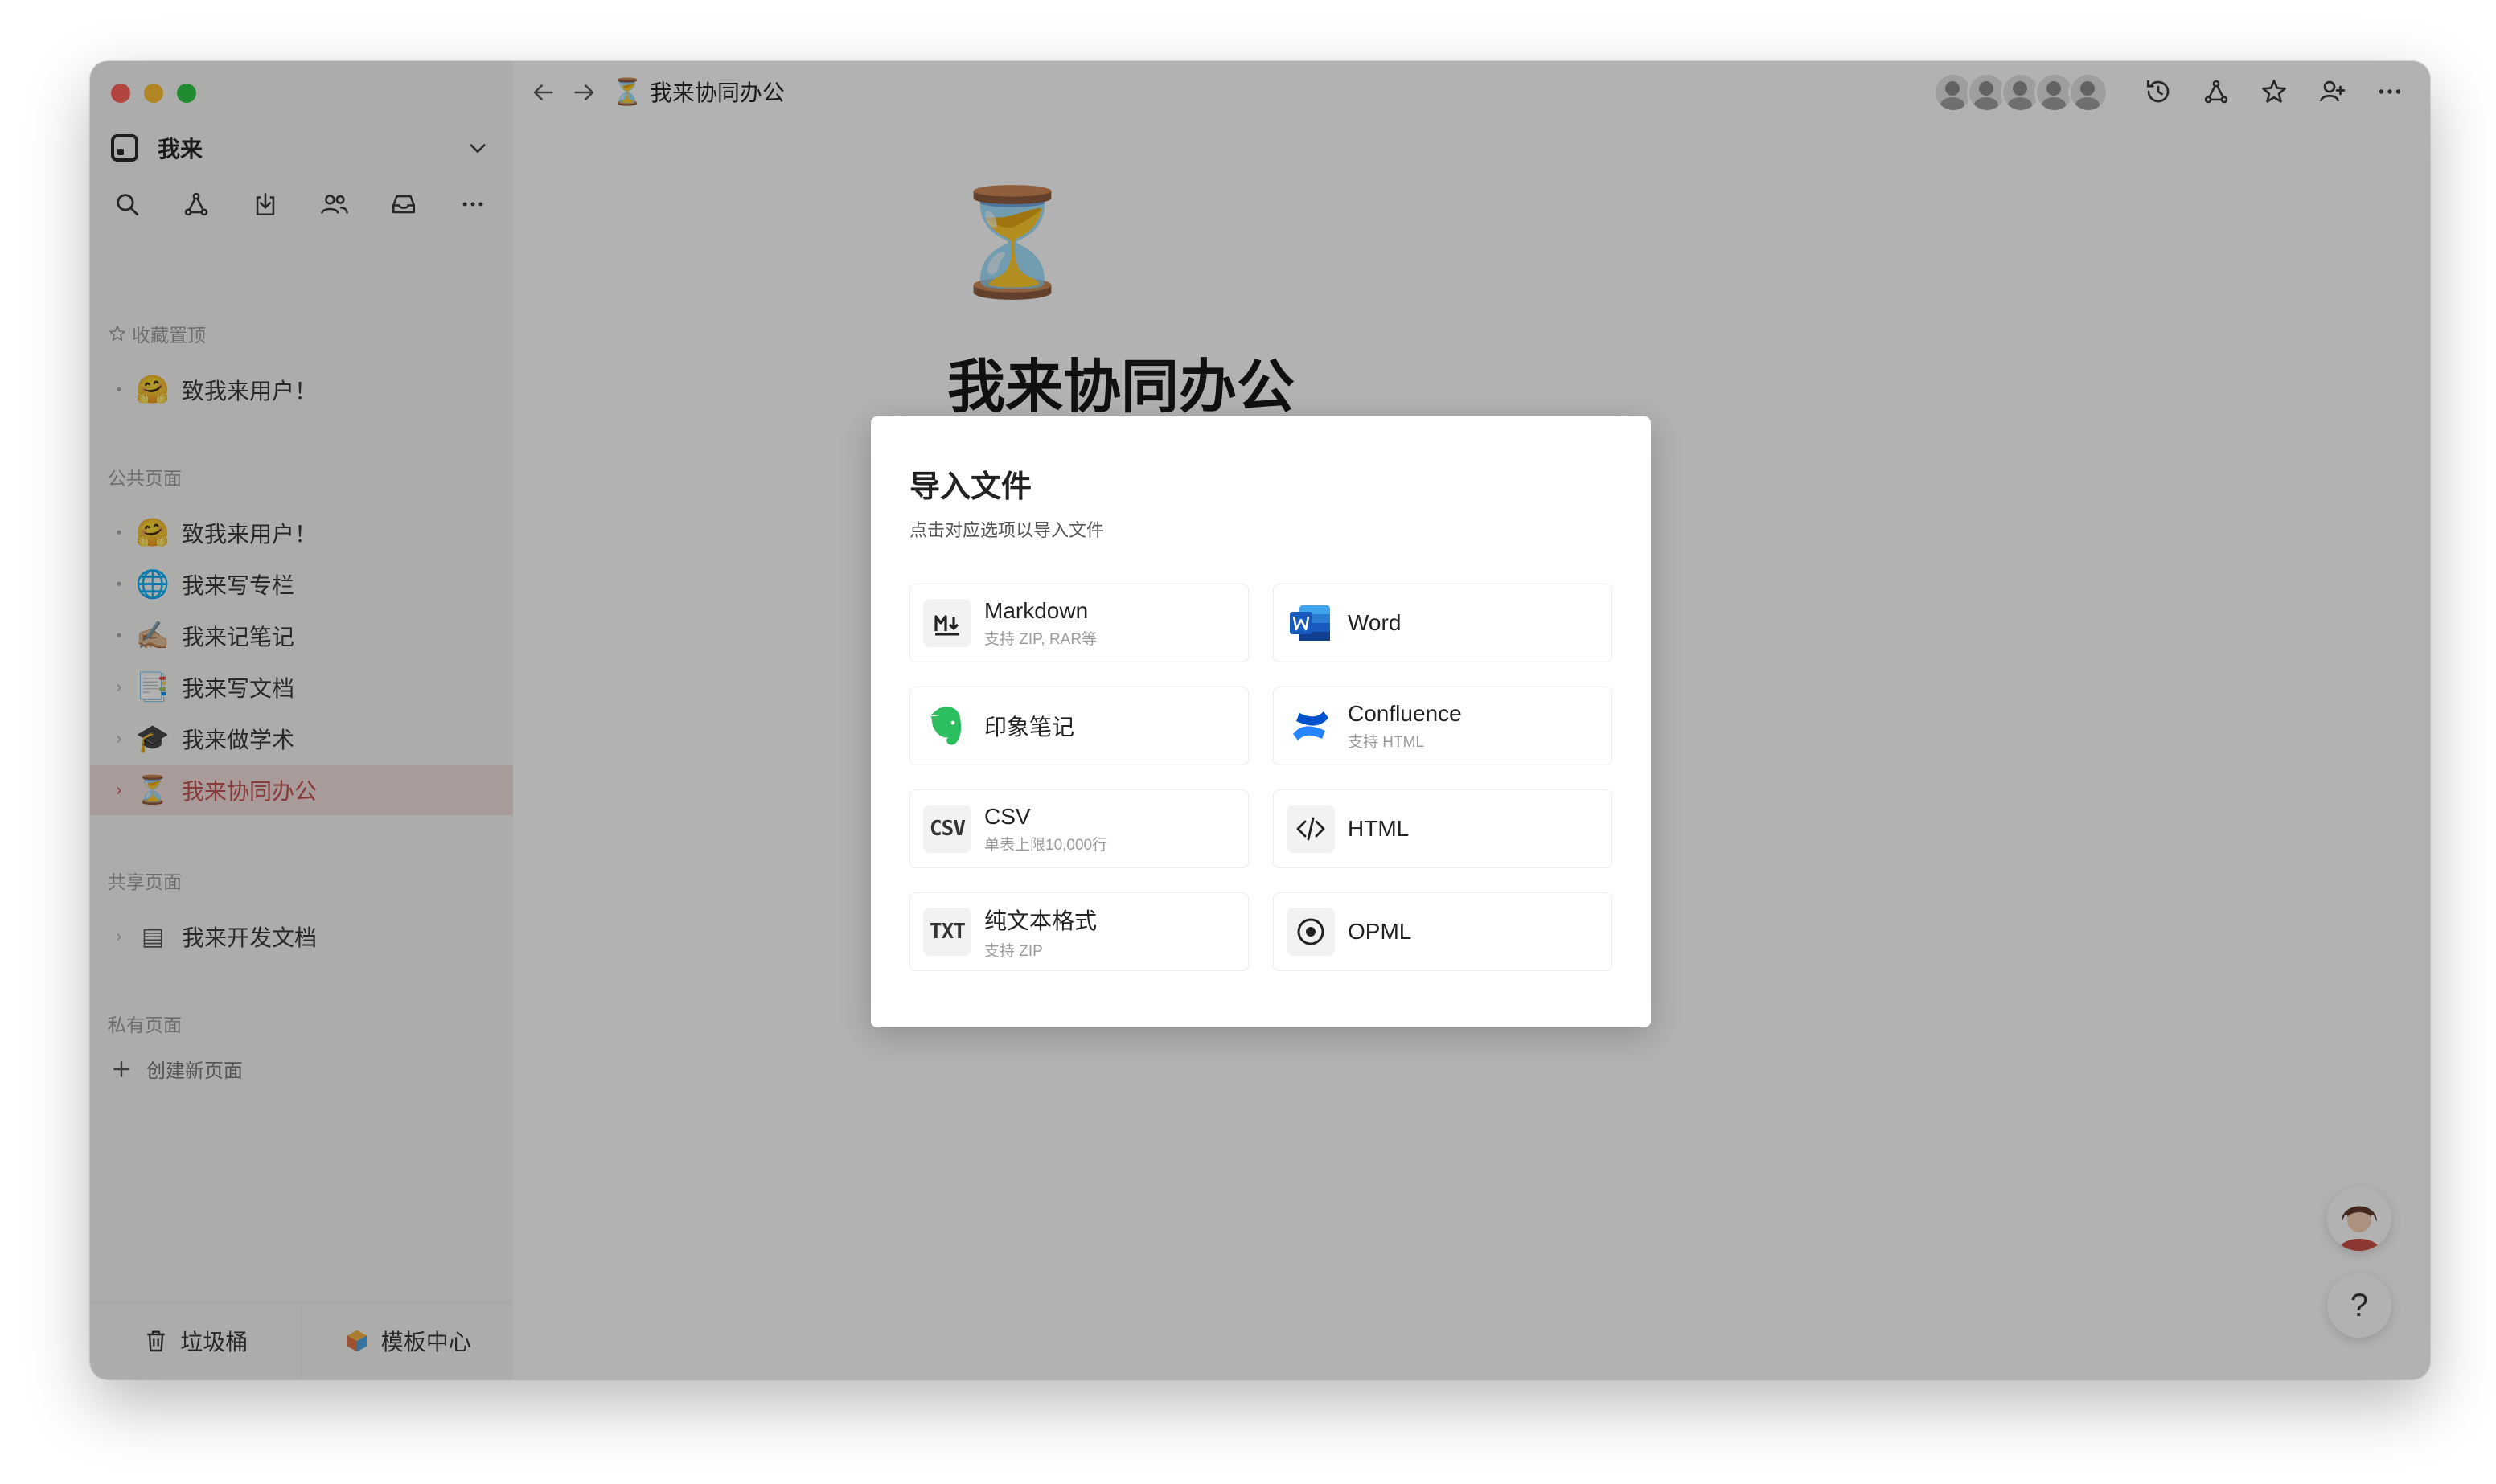  Describe the element at coordinates (1386, 742) in the screenshot. I see `option-description: 支持 HTML` at that location.